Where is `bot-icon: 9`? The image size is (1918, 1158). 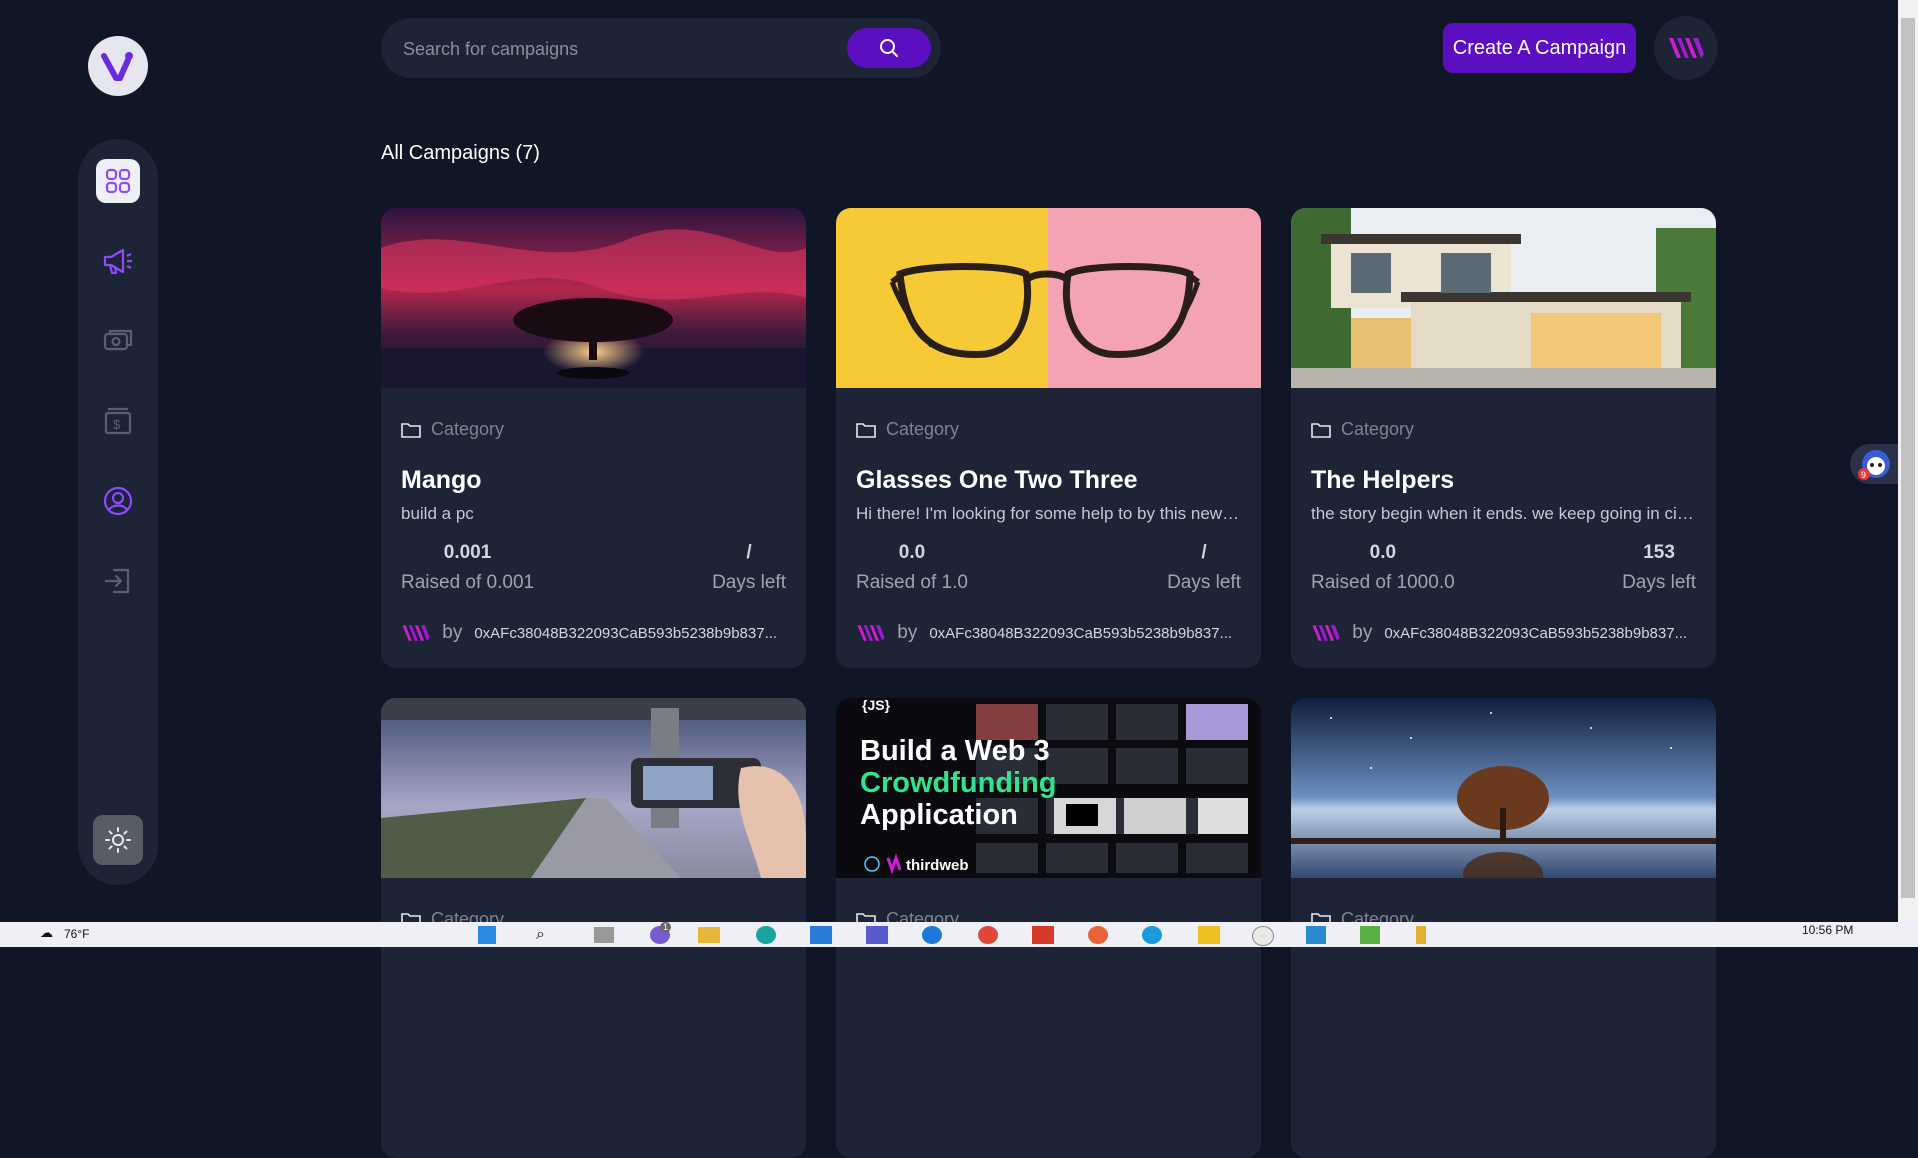
bot-icon: 9 is located at coordinates (1874, 465).